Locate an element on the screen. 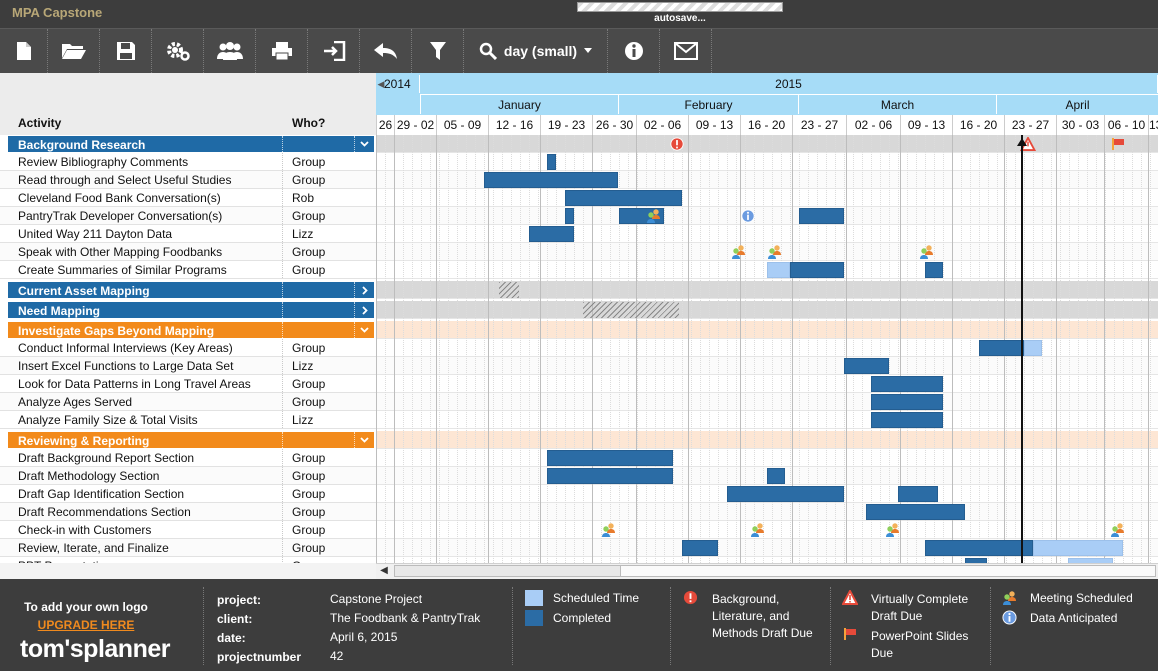 The image size is (1158, 671). view-zoom-select: day (small) is located at coordinates (536, 51).